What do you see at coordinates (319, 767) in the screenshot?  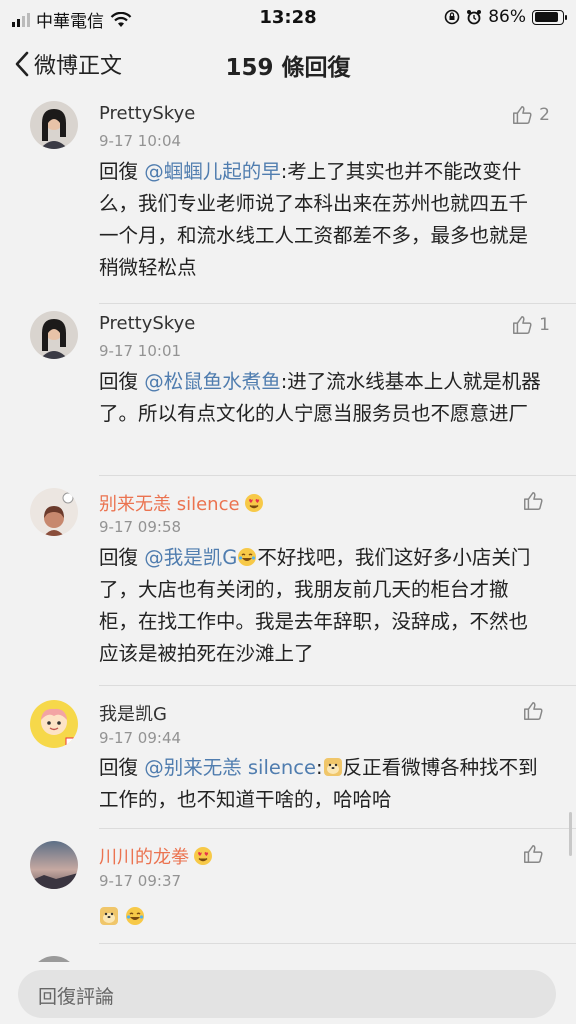 I see `colon-text: :` at bounding box center [319, 767].